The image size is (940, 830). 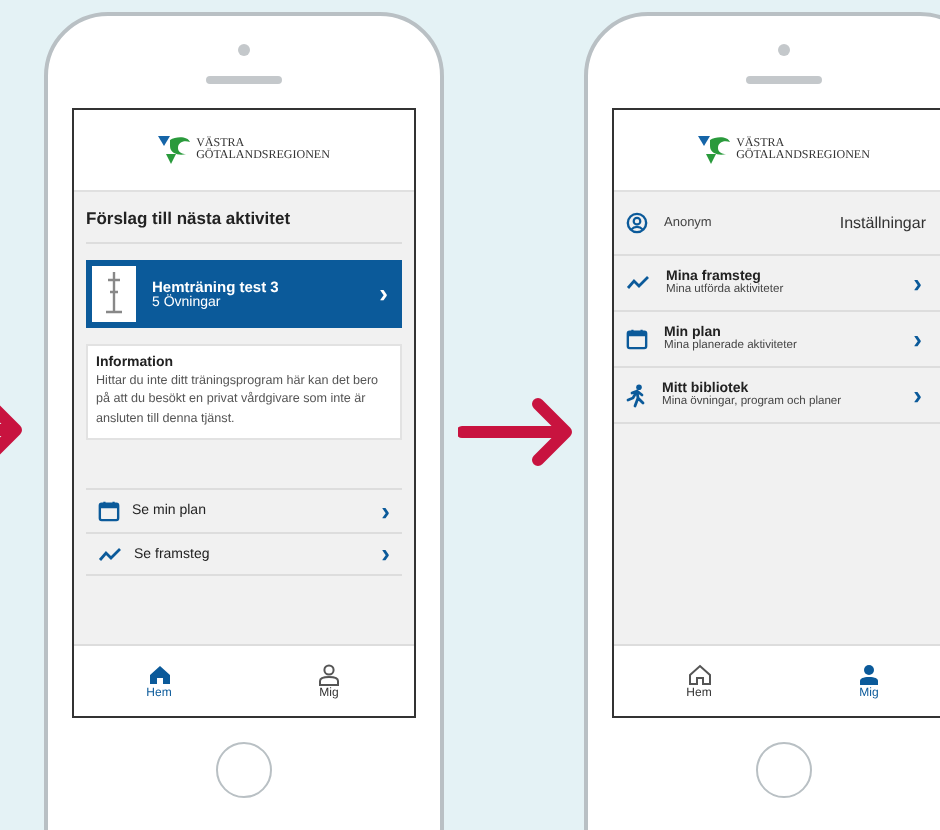 What do you see at coordinates (244, 218) in the screenshot?
I see `section-title: Förslag till nästa aktivitet` at bounding box center [244, 218].